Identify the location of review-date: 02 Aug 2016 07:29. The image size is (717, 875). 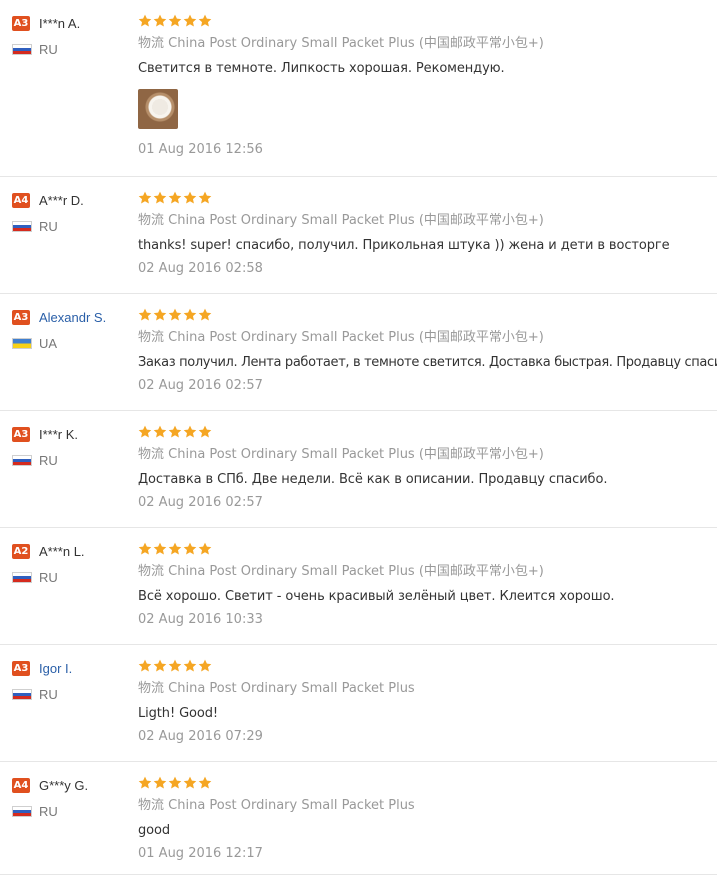
(200, 736).